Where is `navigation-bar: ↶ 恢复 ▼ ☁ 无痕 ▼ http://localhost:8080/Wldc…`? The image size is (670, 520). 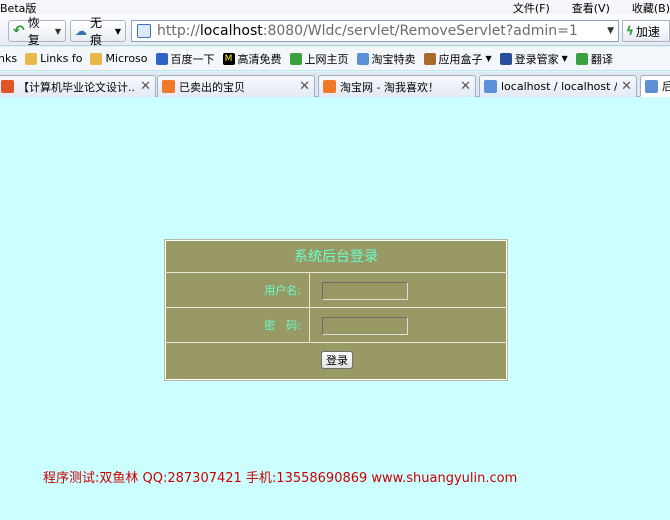 navigation-bar: ↶ 恢复 ▼ ☁ 无痕 ▼ http://localhost:8080/Wldc… is located at coordinates (335, 30).